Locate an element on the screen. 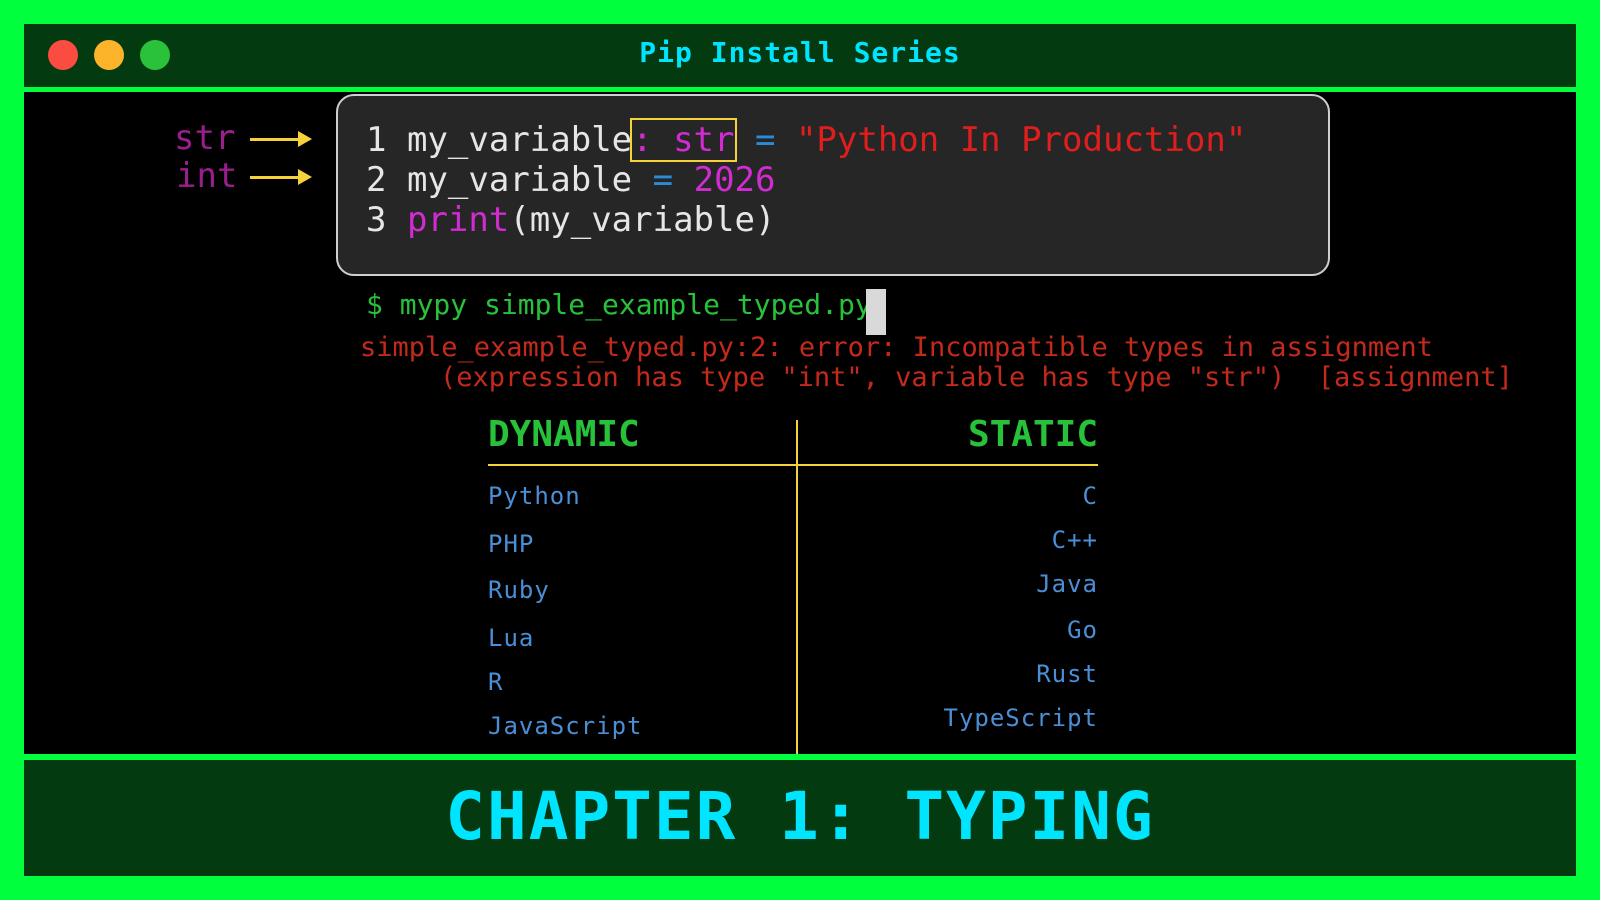 The width and height of the screenshot is (1600, 900). static-lang-item: TypeScript is located at coordinates (1020, 718).